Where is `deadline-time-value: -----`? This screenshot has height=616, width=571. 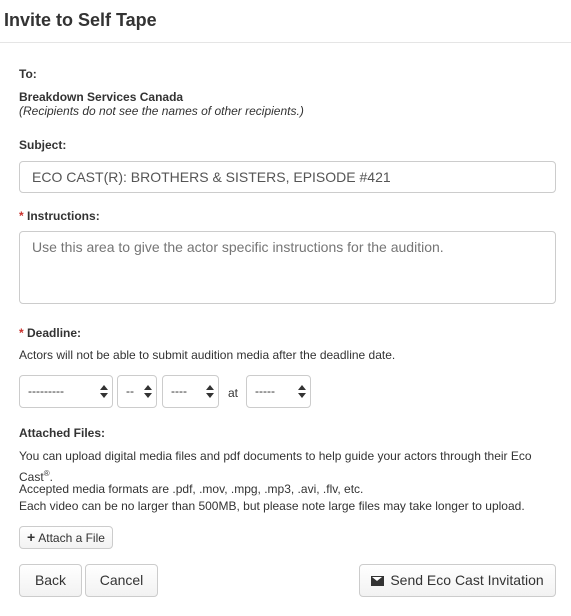
deadline-time-value: ----- is located at coordinates (265, 391).